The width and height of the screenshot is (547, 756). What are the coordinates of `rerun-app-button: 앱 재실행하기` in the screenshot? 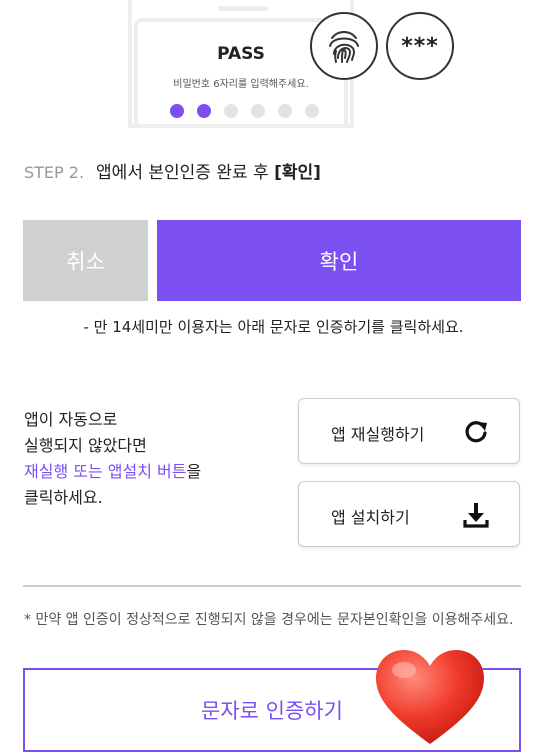 It's located at (409, 431).